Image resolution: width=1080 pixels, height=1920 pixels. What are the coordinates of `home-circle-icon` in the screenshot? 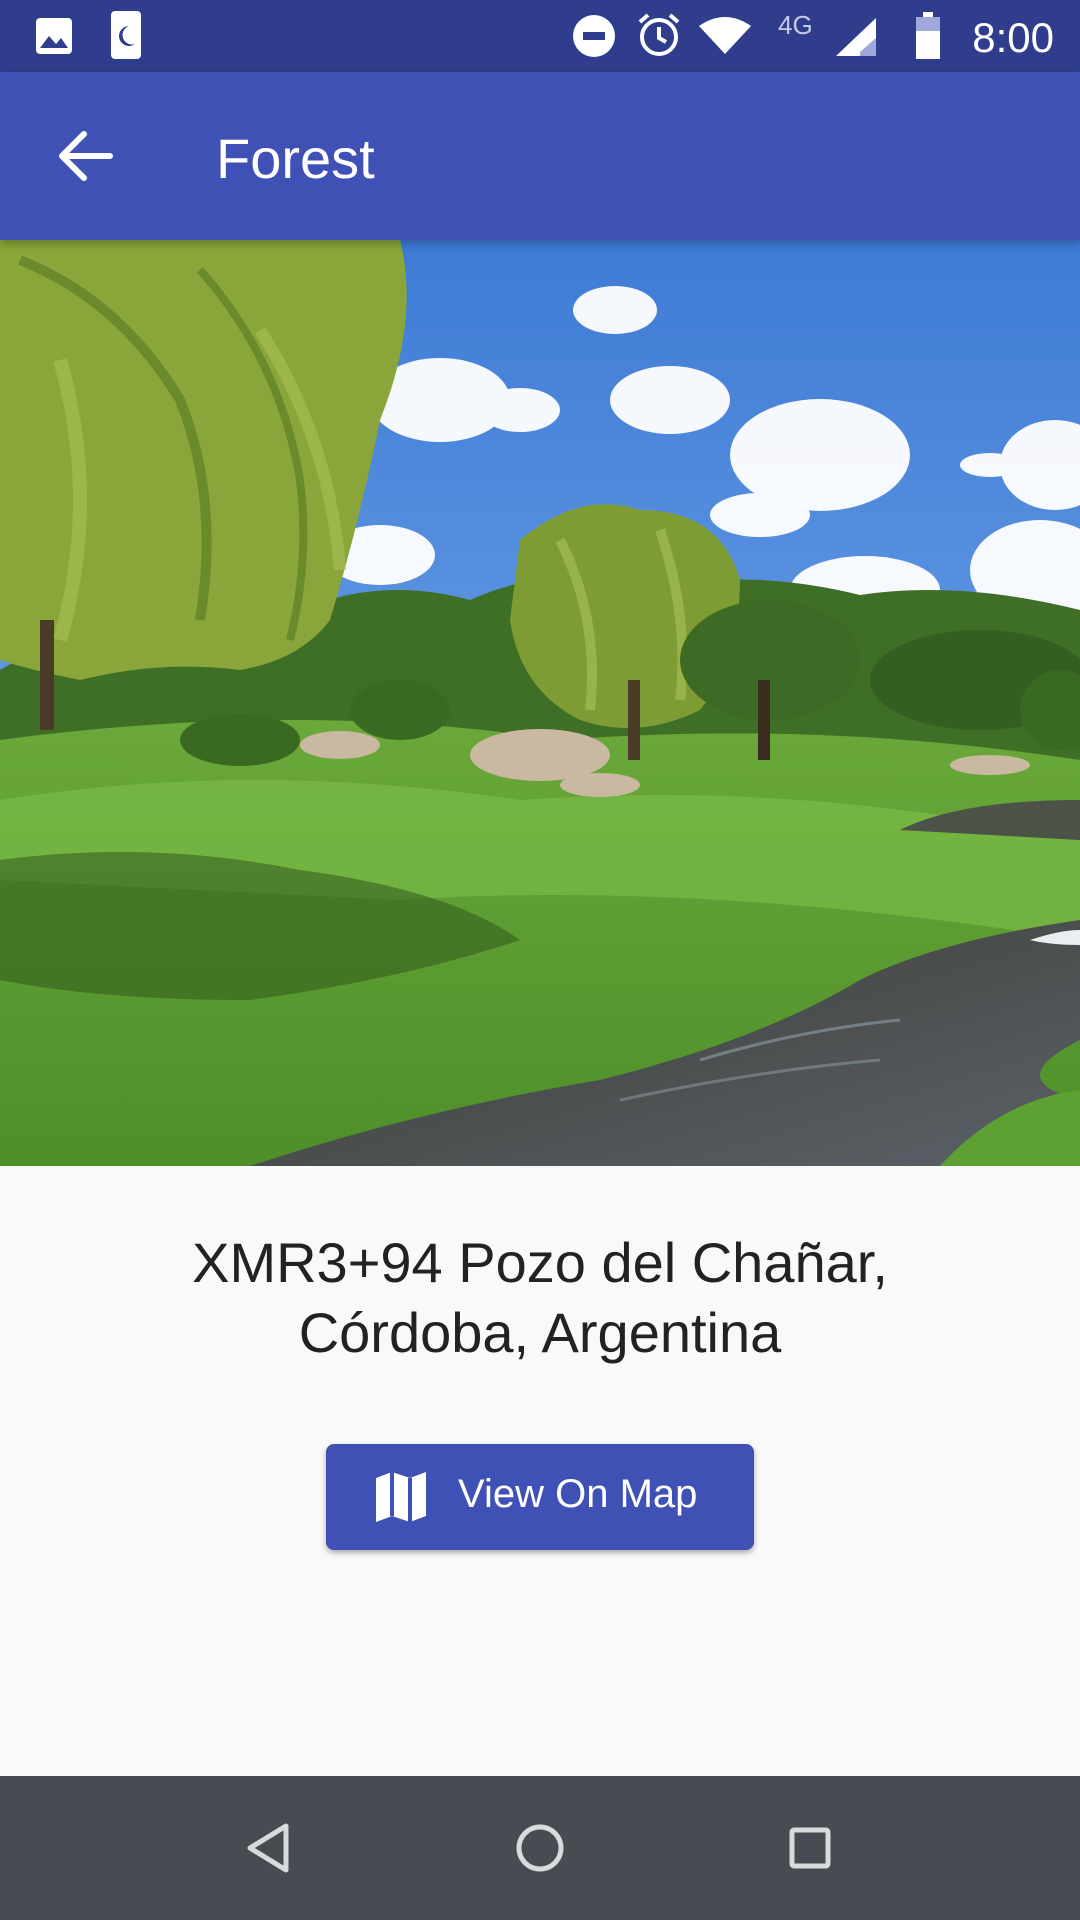 It's located at (540, 1848).